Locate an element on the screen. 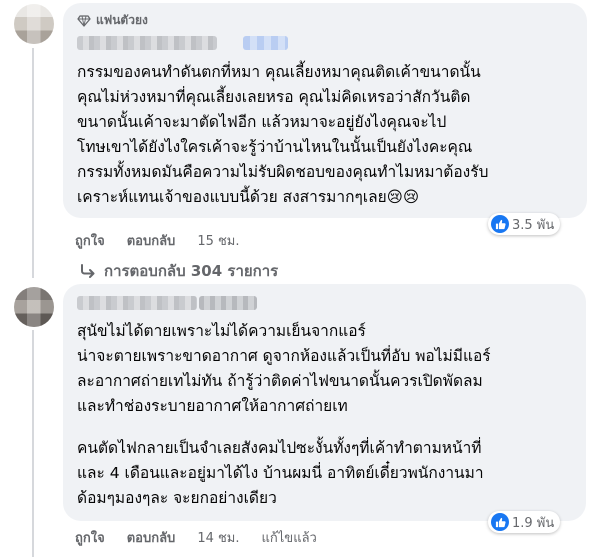  reaction-count: 1.9 พัน is located at coordinates (533, 523).